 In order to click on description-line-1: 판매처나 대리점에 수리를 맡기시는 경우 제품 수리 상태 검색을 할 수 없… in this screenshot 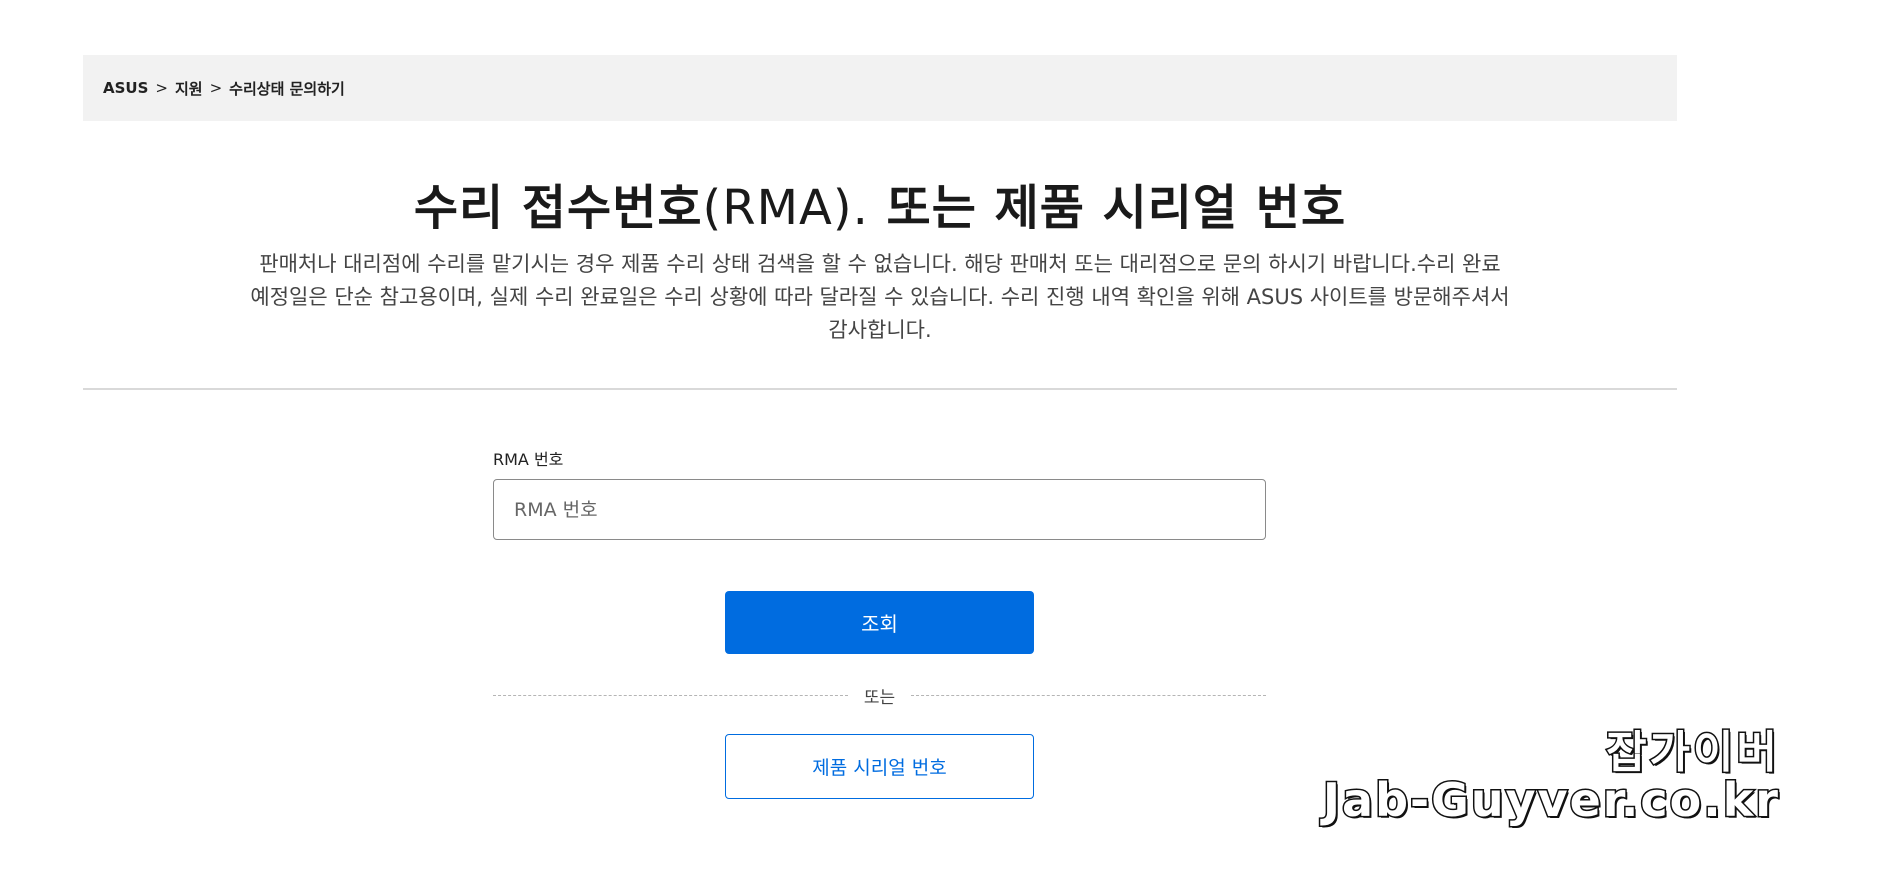, I will do `click(880, 264)`.